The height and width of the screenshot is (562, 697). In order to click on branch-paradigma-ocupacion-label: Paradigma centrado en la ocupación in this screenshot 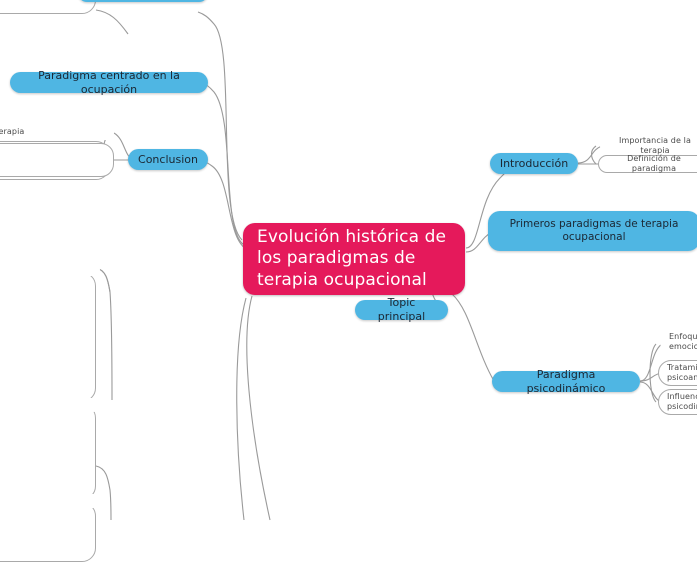, I will do `click(109, 82)`.